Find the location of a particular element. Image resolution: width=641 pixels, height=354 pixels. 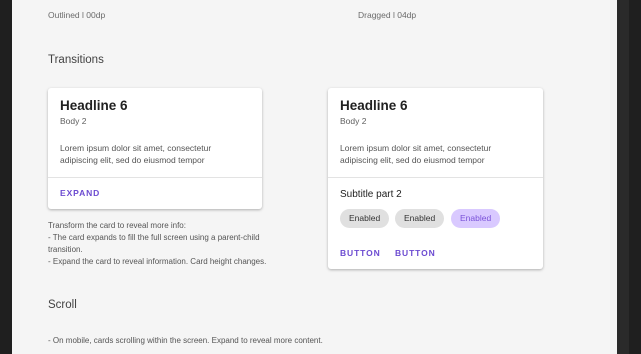

card-action-button-1: BUTTON is located at coordinates (360, 253).